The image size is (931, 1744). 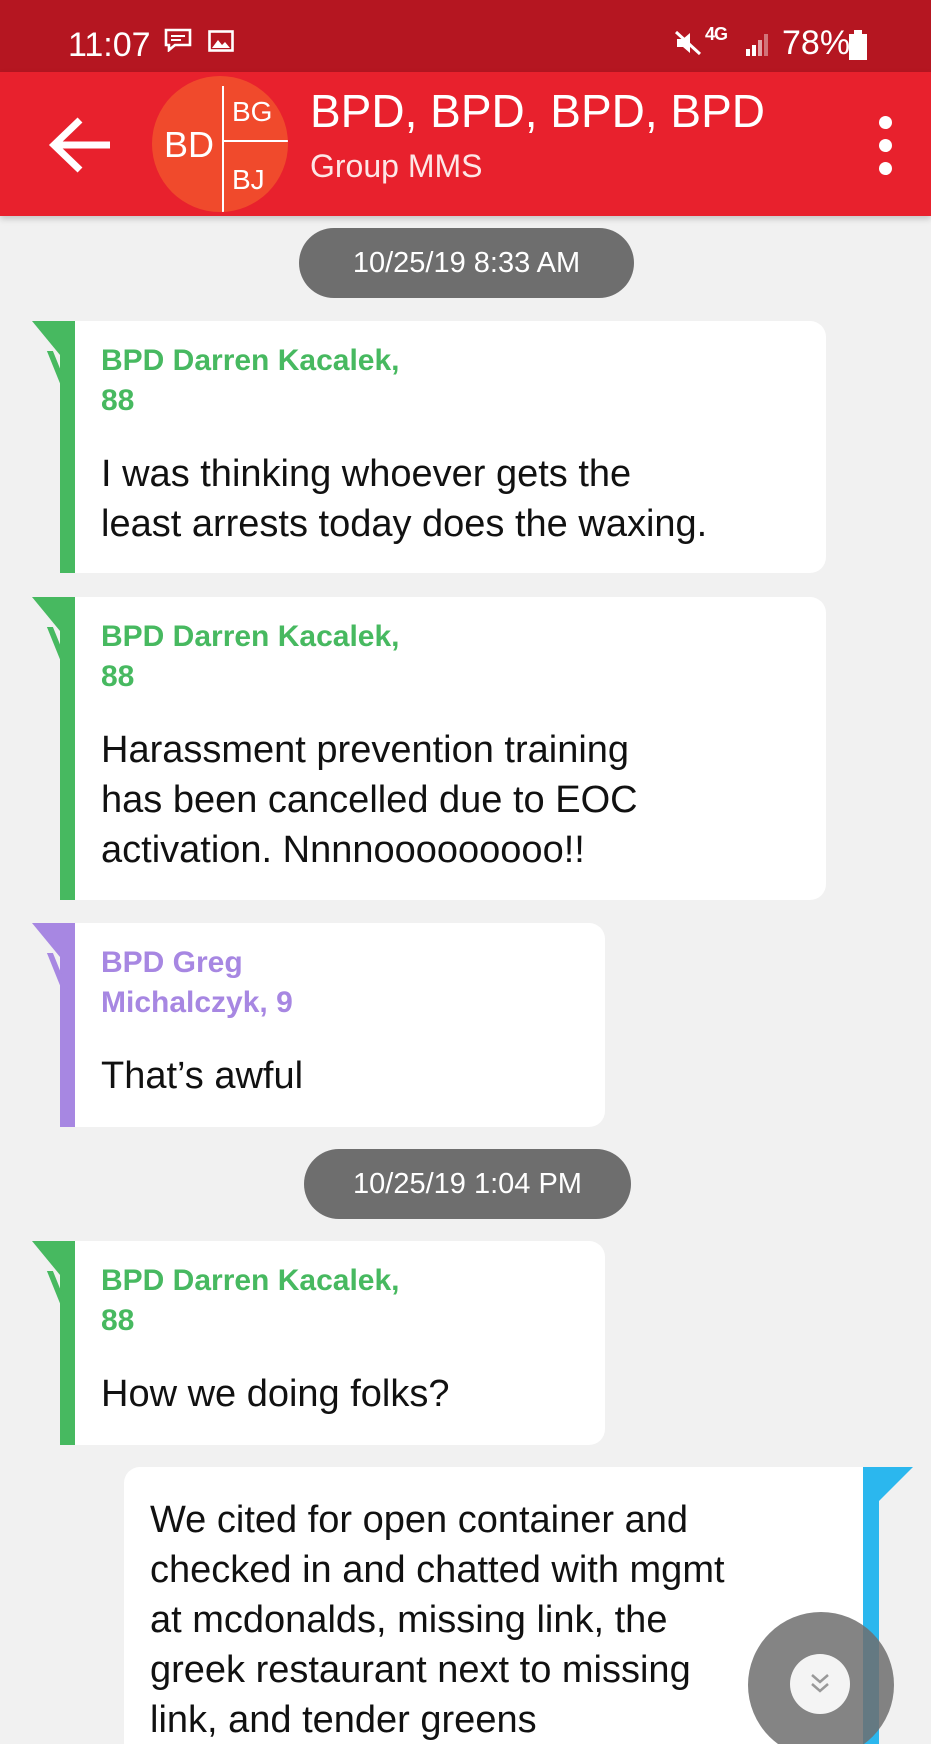 What do you see at coordinates (466, 263) in the screenshot?
I see `date-separator: 10/25/19 8:33 AM` at bounding box center [466, 263].